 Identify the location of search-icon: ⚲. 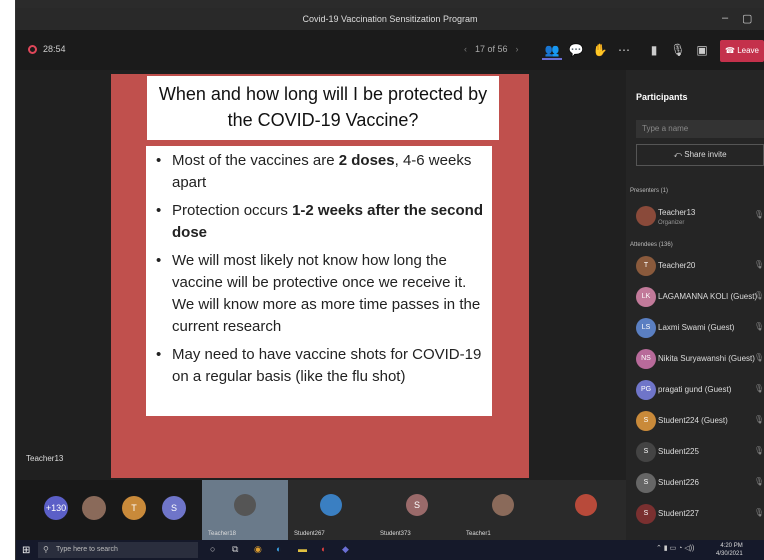
(46, 549).